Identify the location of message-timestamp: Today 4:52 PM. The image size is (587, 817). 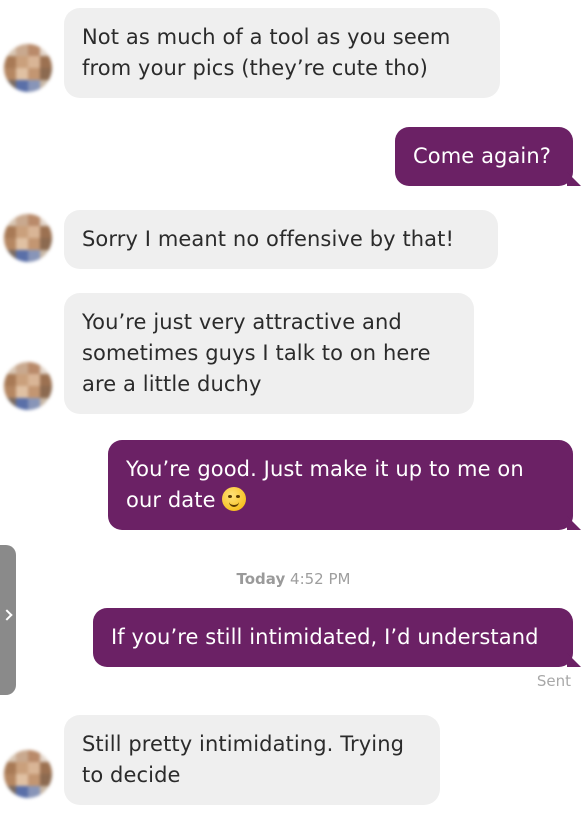
(293, 579).